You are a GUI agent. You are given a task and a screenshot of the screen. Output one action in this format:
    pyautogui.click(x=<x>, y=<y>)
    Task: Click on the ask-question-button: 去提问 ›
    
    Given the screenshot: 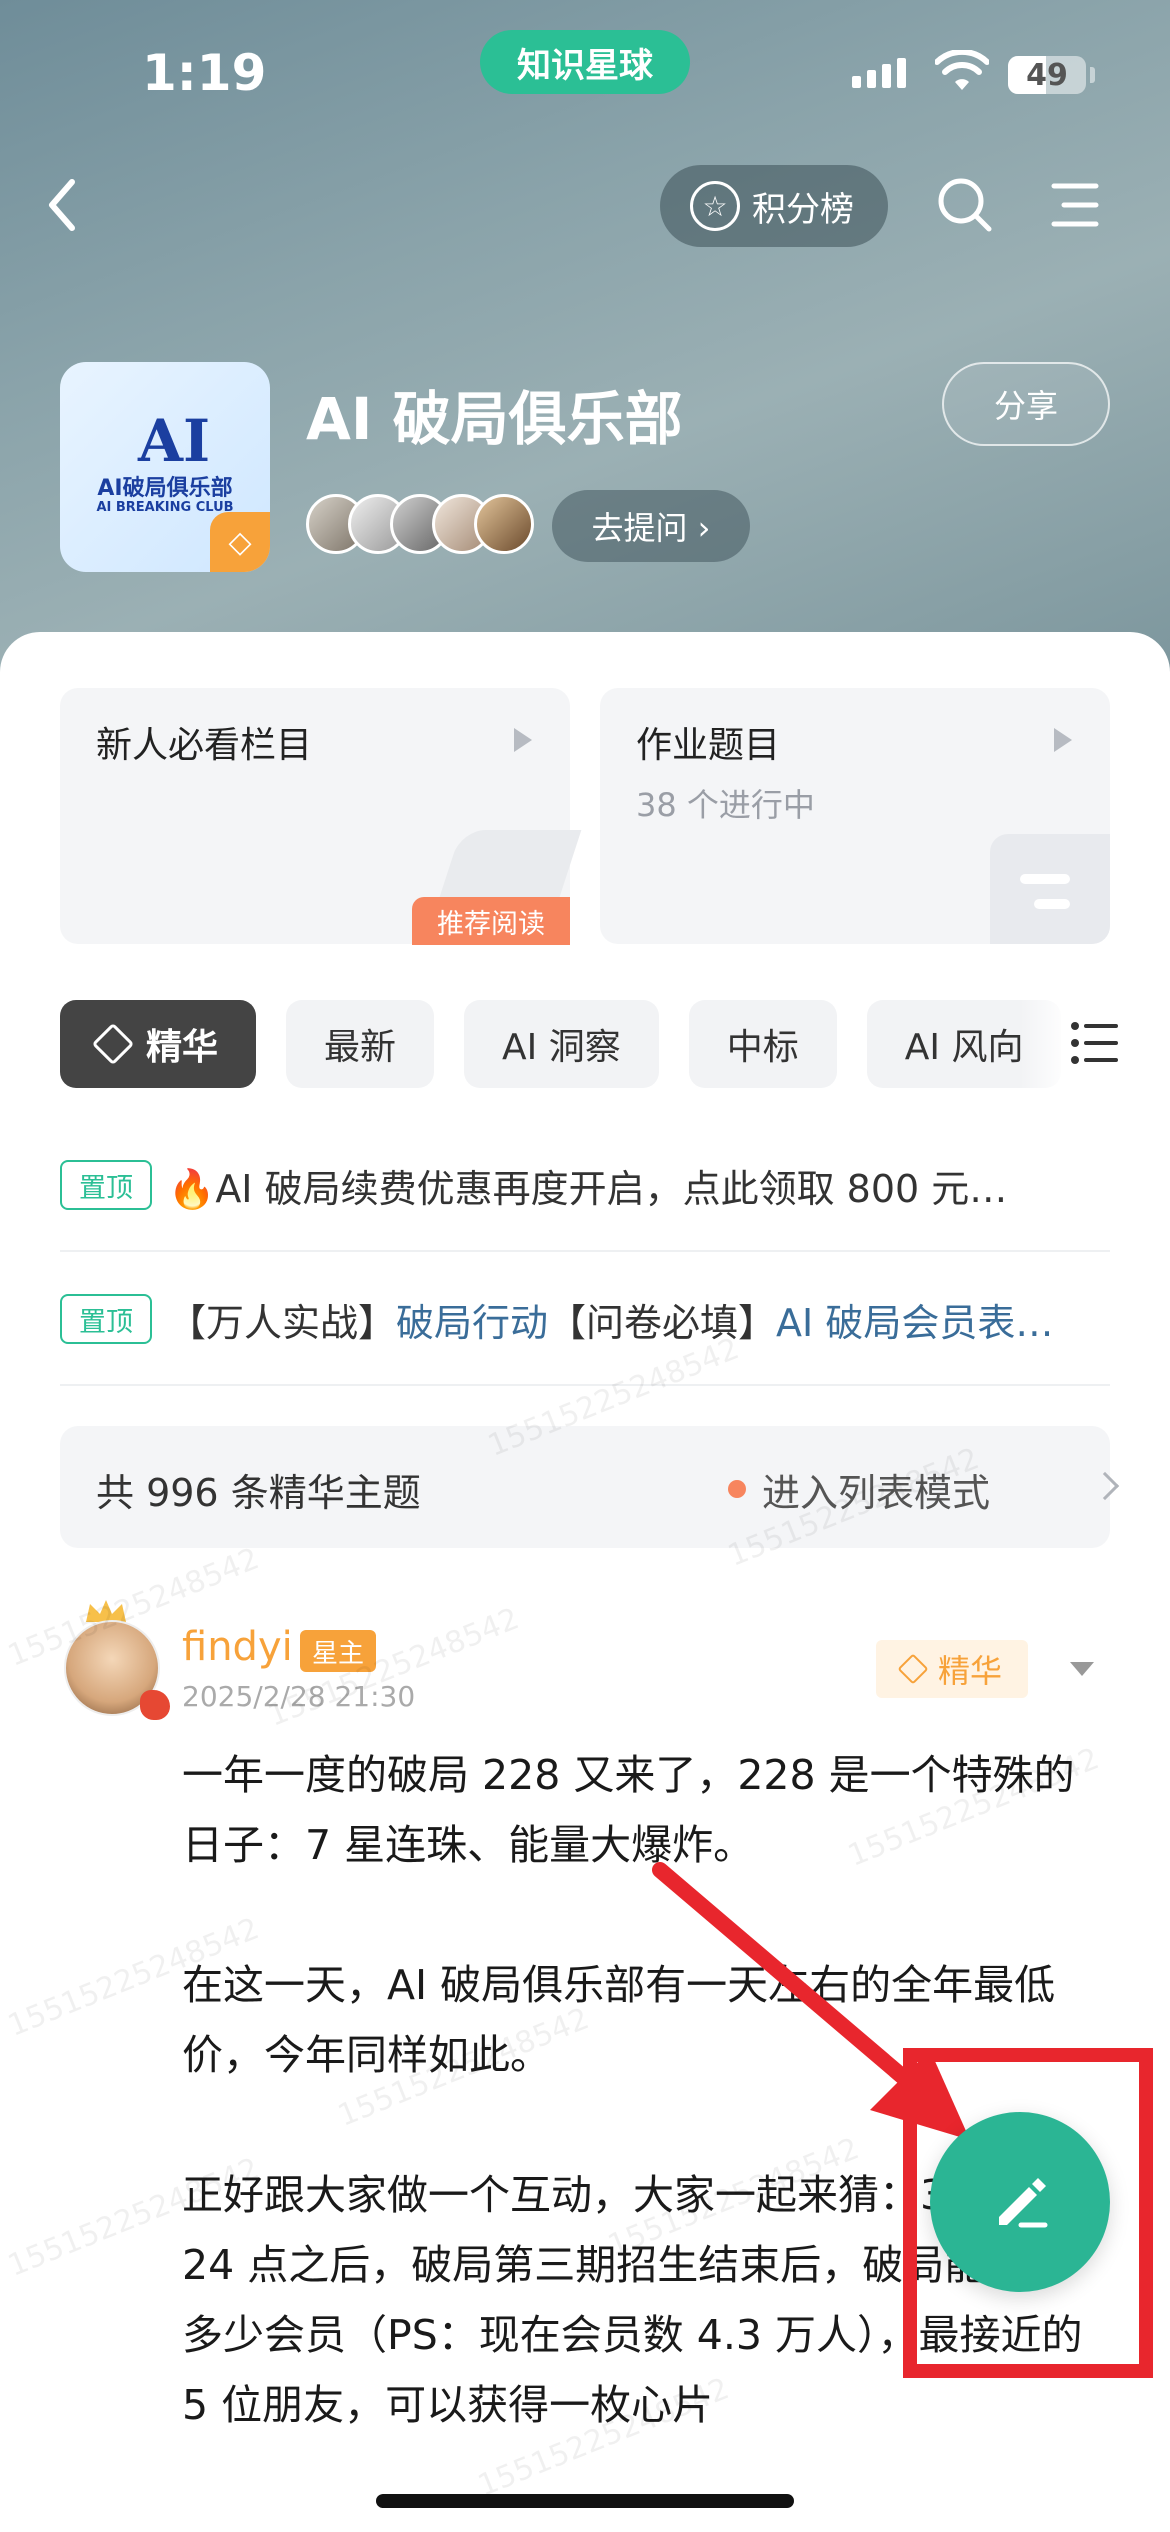 What is the action you would take?
    pyautogui.click(x=651, y=526)
    